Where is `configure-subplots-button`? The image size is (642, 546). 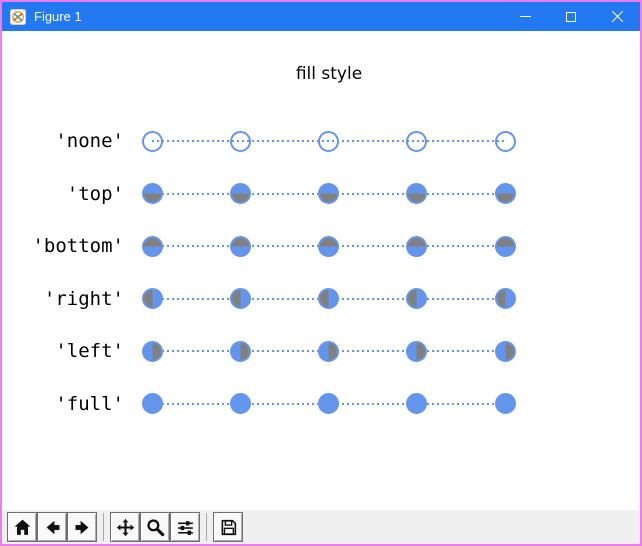
configure-subplots-button is located at coordinates (185, 527).